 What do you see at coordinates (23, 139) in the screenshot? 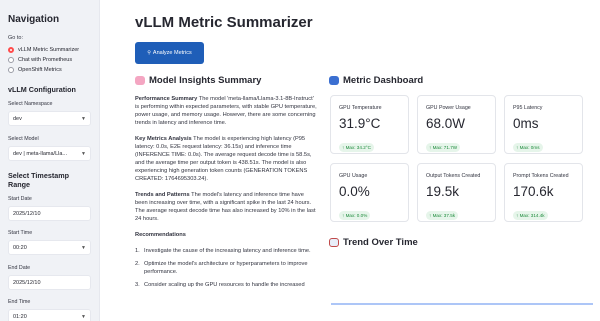
I see `model-label: Select Model` at bounding box center [23, 139].